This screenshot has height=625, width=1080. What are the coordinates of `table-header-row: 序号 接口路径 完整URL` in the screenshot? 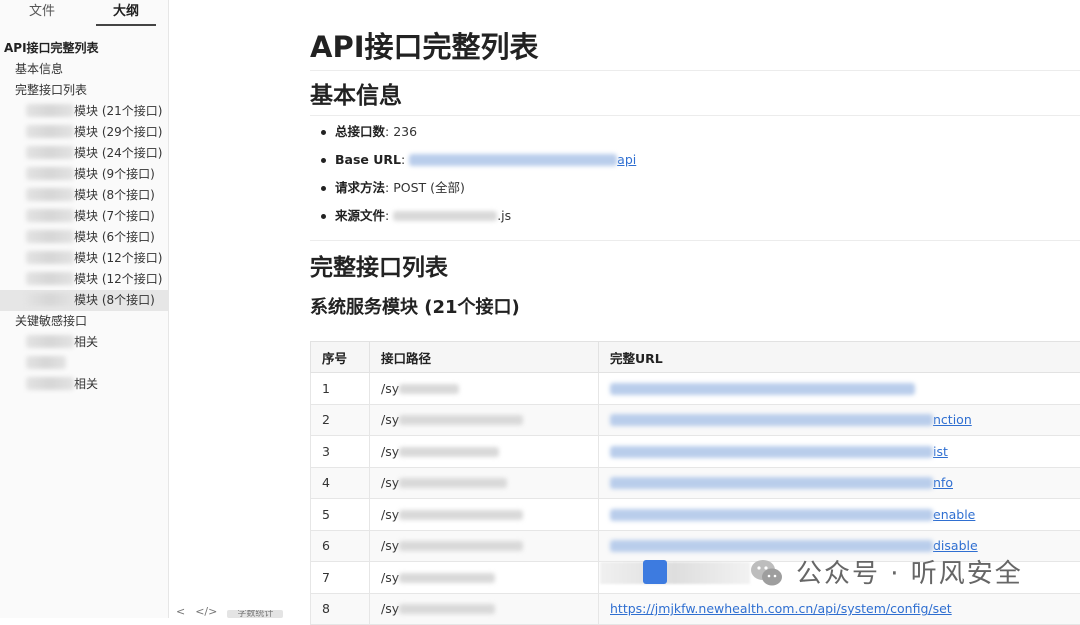 It's located at (695, 357).